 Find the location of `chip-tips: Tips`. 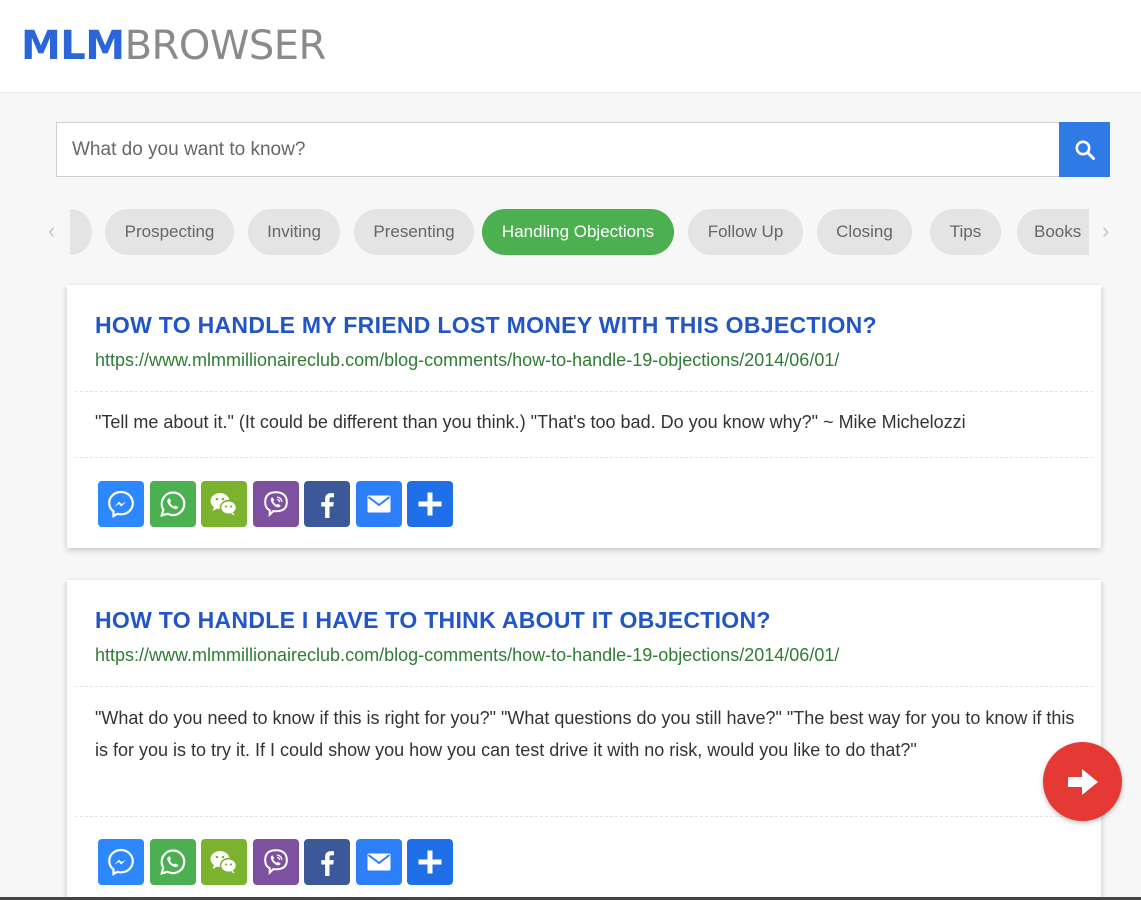

chip-tips: Tips is located at coordinates (965, 232).